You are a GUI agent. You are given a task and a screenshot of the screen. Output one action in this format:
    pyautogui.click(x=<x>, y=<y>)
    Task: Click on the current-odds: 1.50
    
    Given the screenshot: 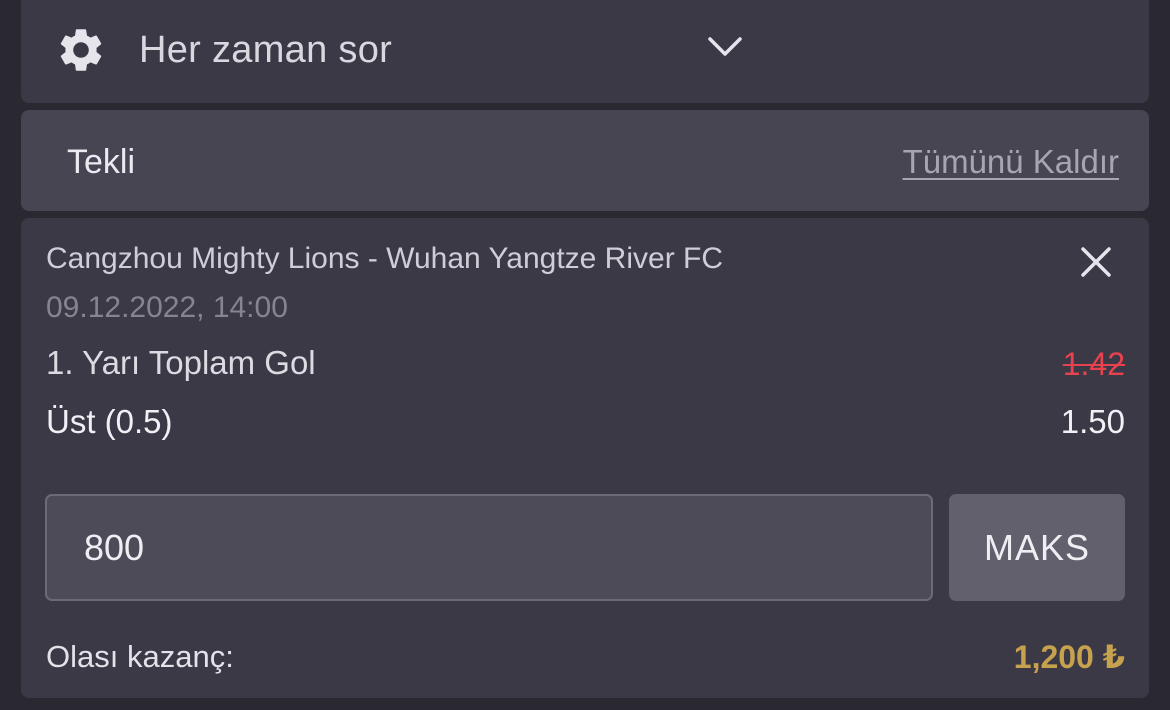 What is the action you would take?
    pyautogui.click(x=1092, y=421)
    